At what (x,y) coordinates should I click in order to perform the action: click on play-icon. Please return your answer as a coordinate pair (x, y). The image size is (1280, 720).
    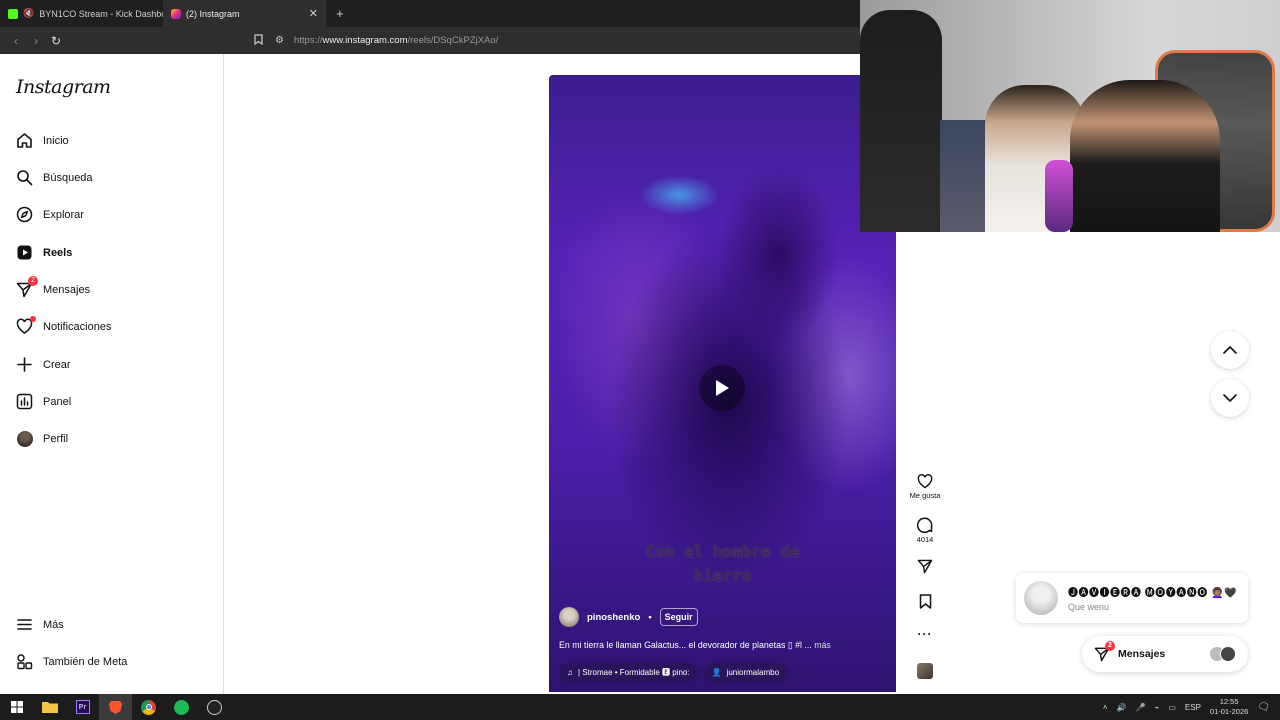
    Looking at the image, I should click on (722, 388).